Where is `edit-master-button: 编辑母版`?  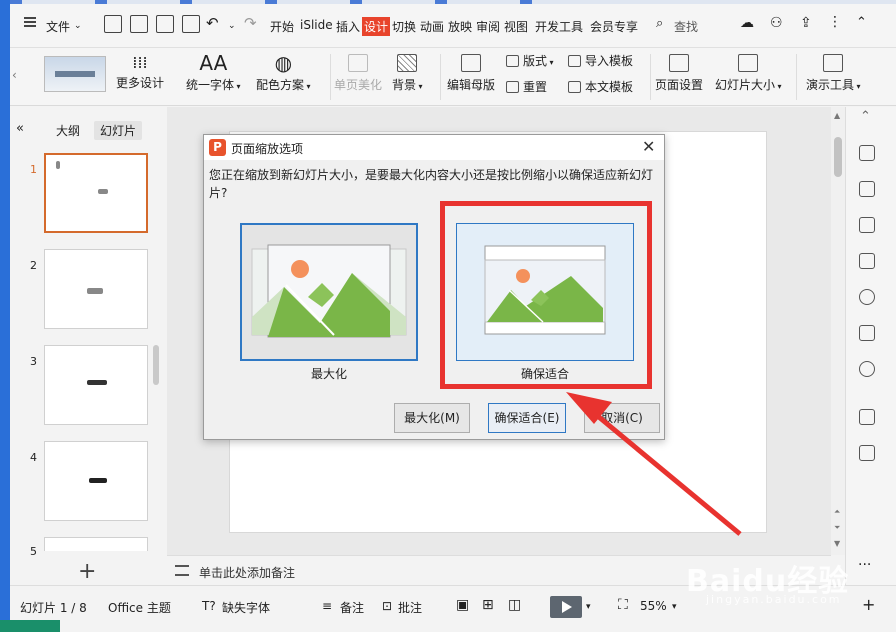 edit-master-button: 编辑母版 is located at coordinates (471, 73).